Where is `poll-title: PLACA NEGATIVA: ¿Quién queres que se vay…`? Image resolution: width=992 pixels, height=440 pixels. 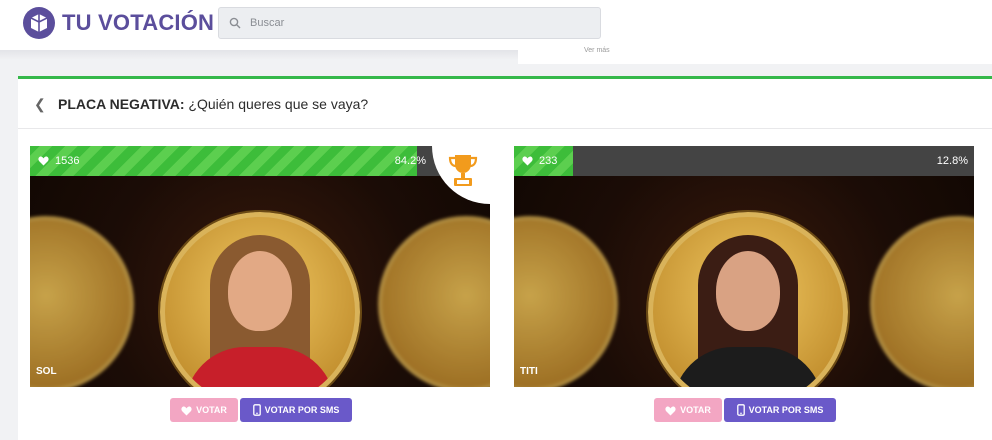 poll-title: PLACA NEGATIVA: ¿Quién queres que se vay… is located at coordinates (213, 104).